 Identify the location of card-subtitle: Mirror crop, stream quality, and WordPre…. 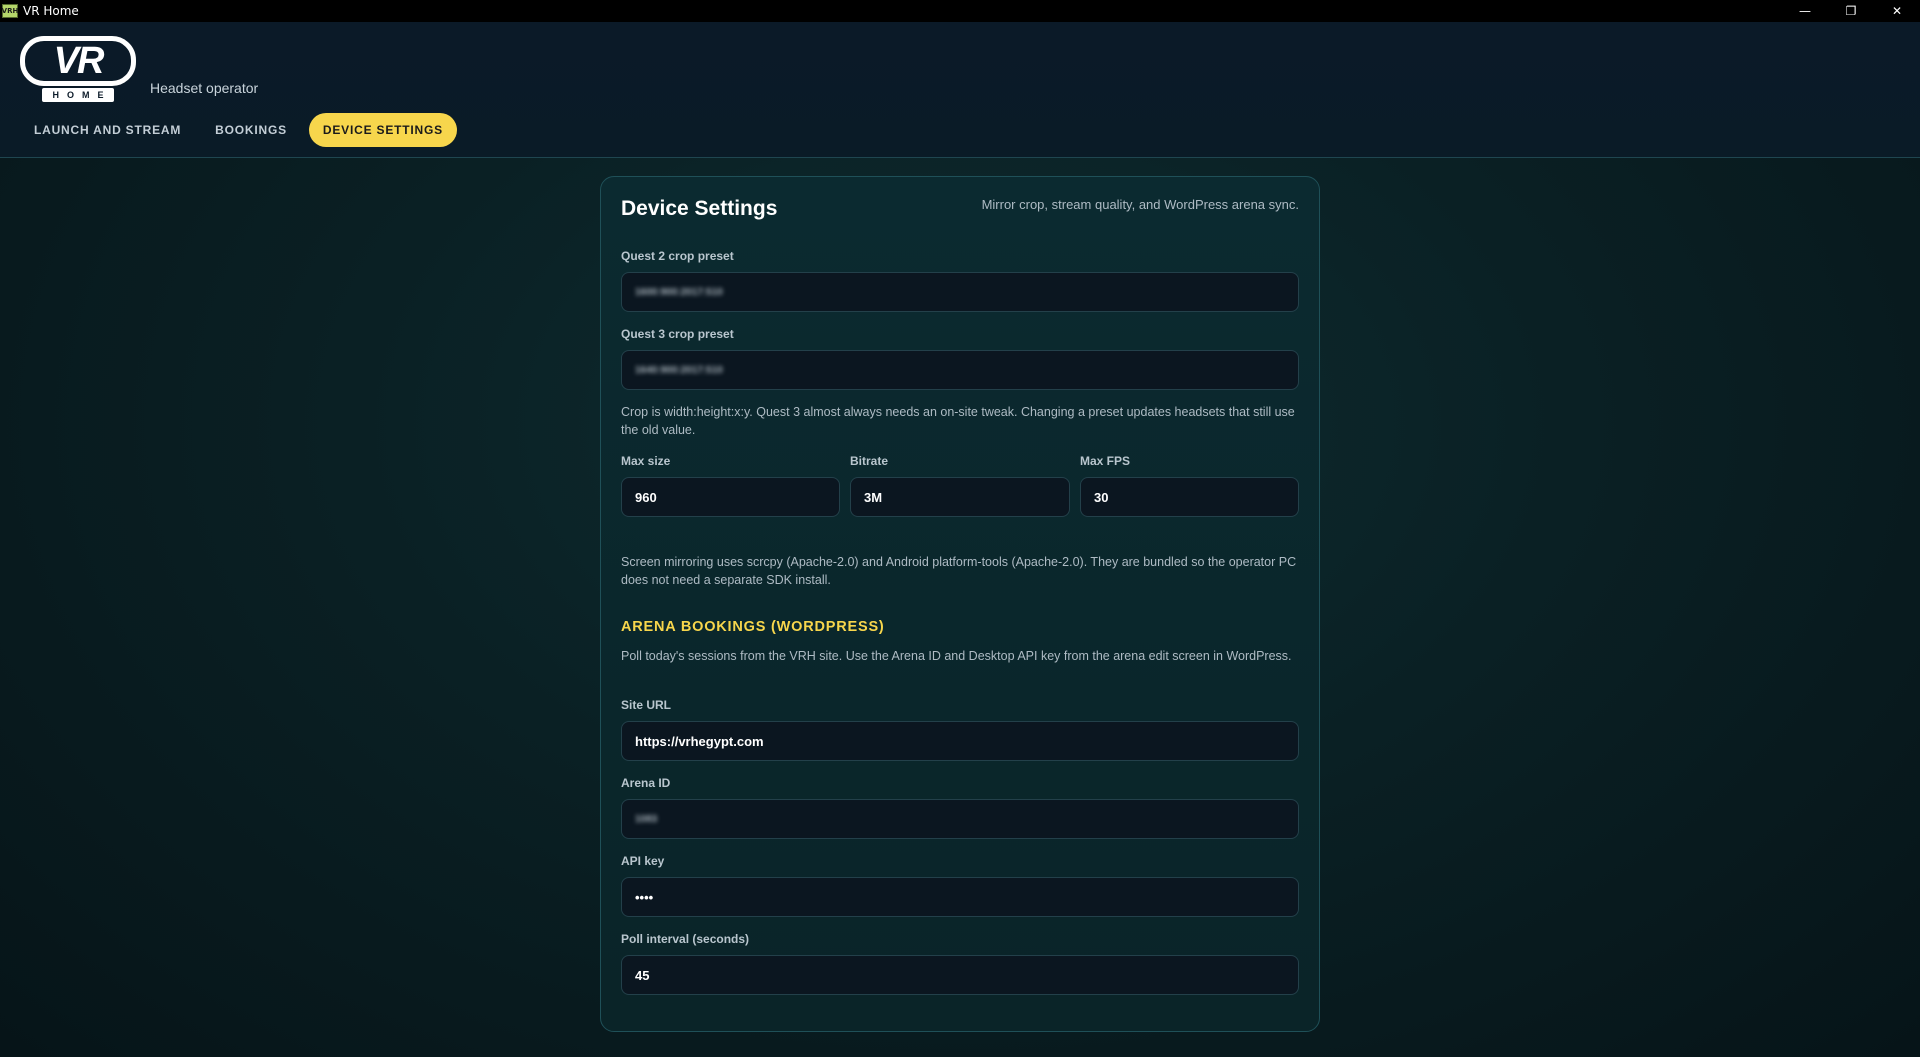
(1140, 204).